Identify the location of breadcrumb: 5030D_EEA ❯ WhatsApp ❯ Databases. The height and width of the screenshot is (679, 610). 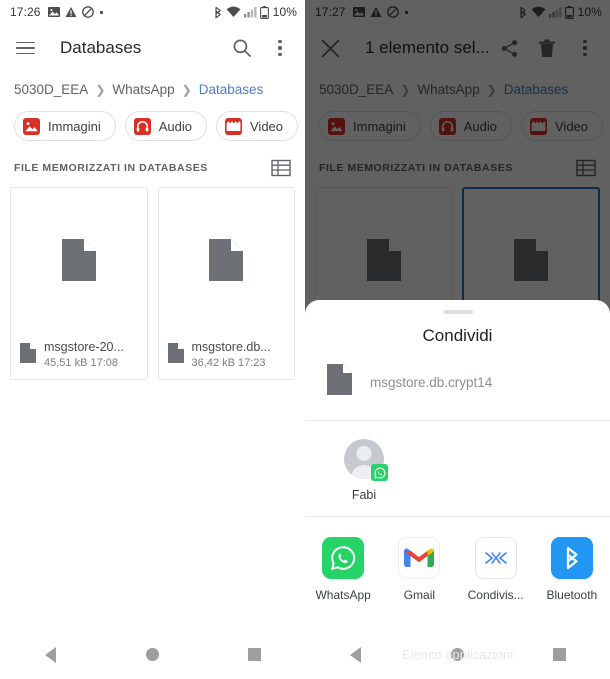
(152, 89).